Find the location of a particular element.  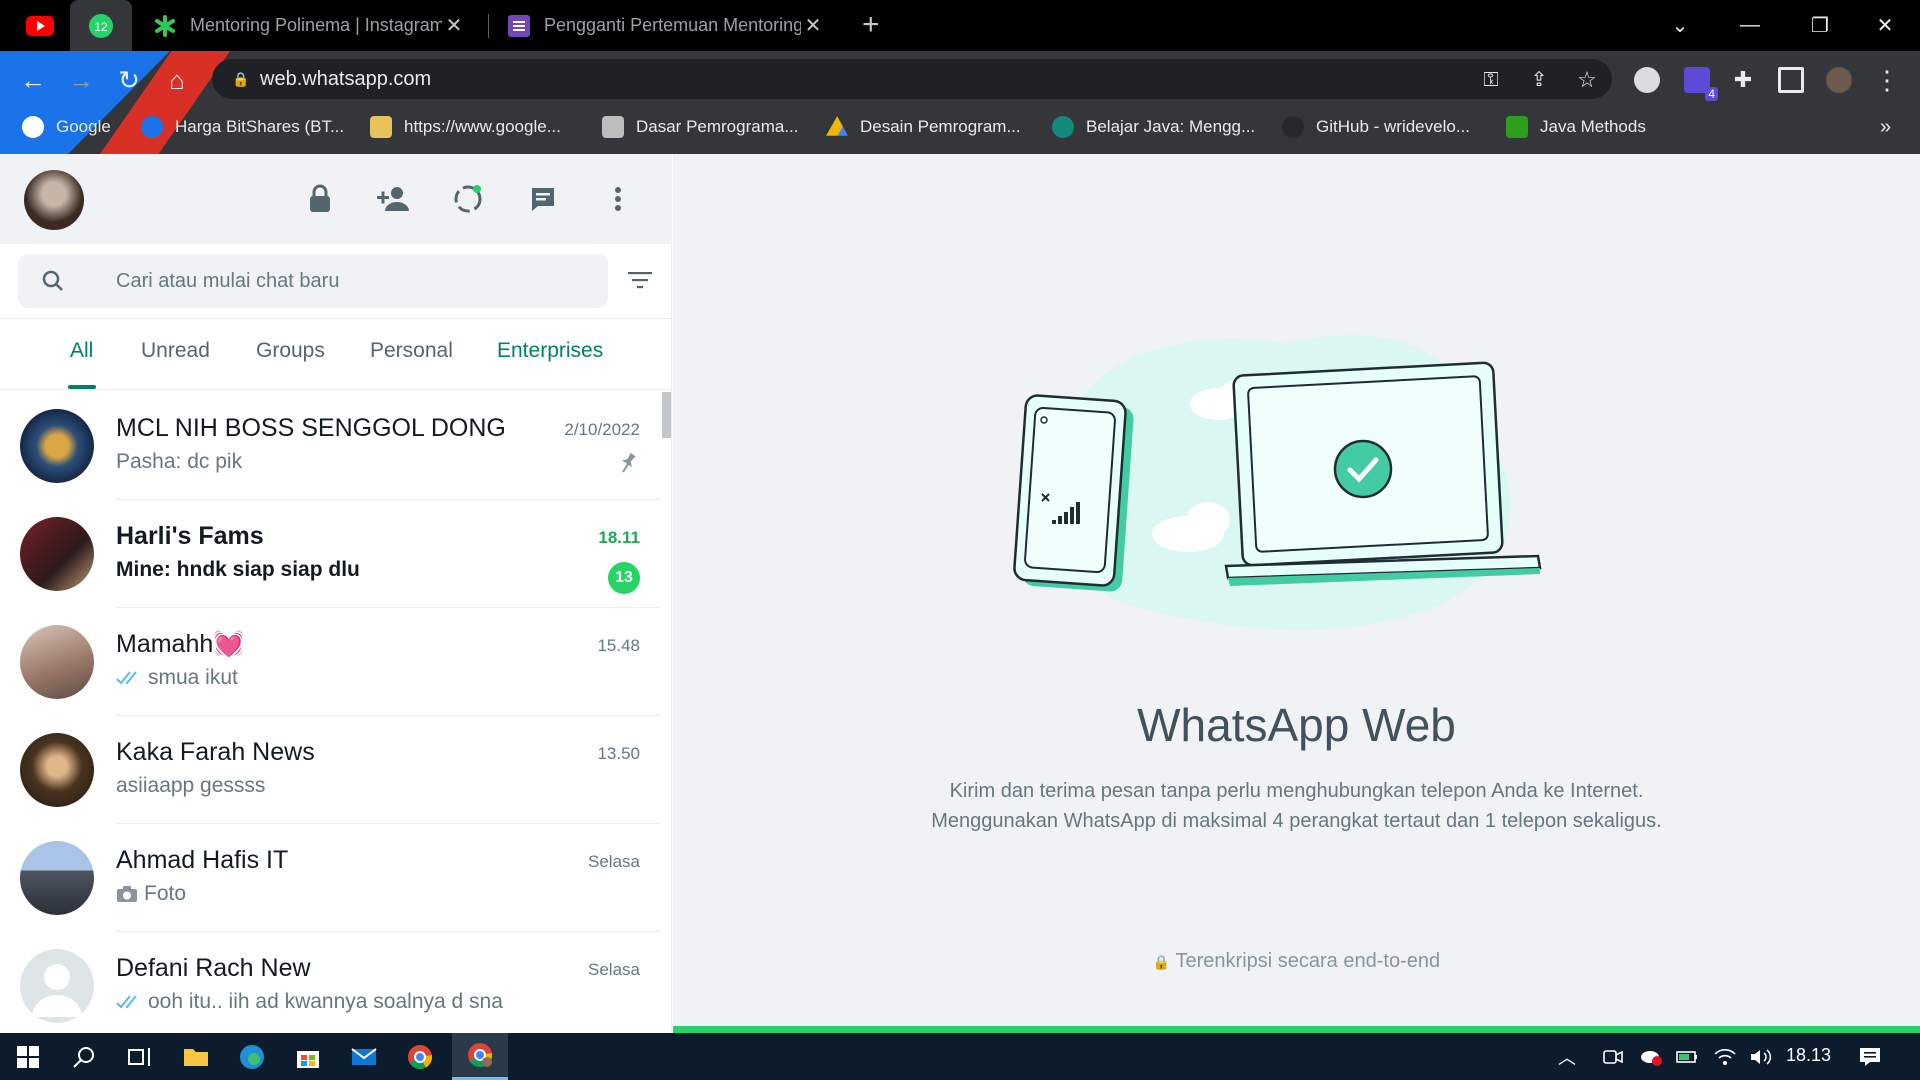

bookmarks-overflow: » is located at coordinates (1885, 127).